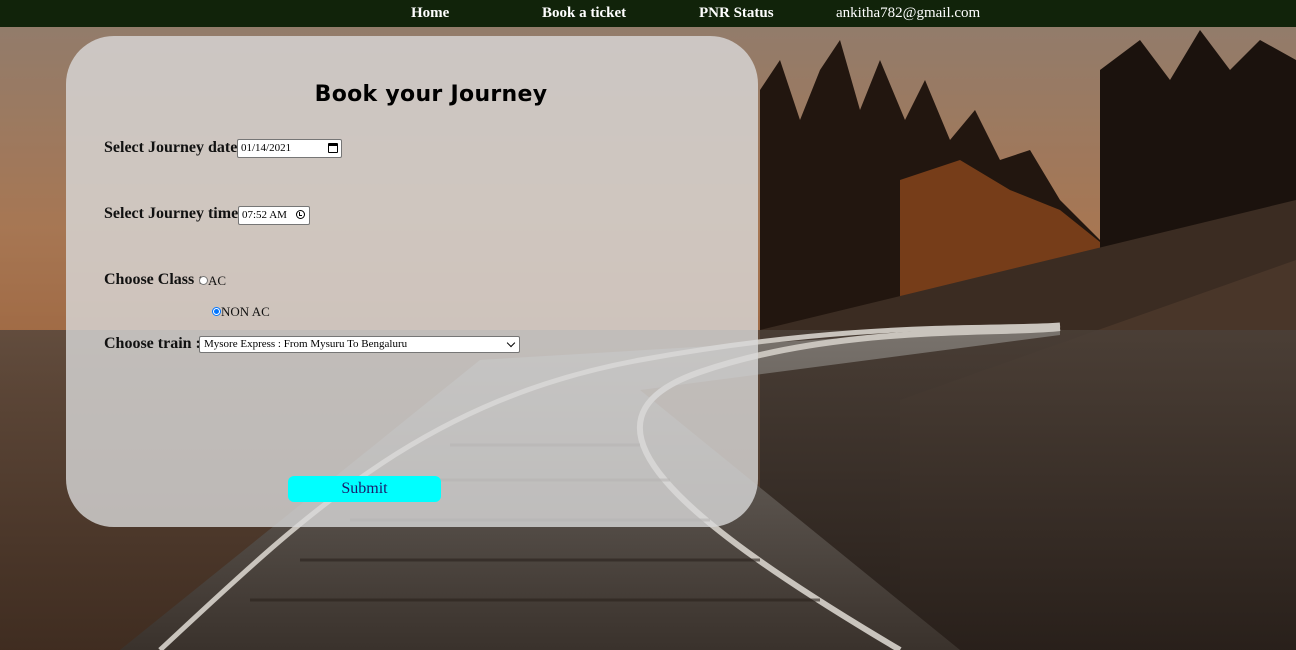 The image size is (1296, 650). I want to click on user-email: ankitha782@gmail.com, so click(908, 13).